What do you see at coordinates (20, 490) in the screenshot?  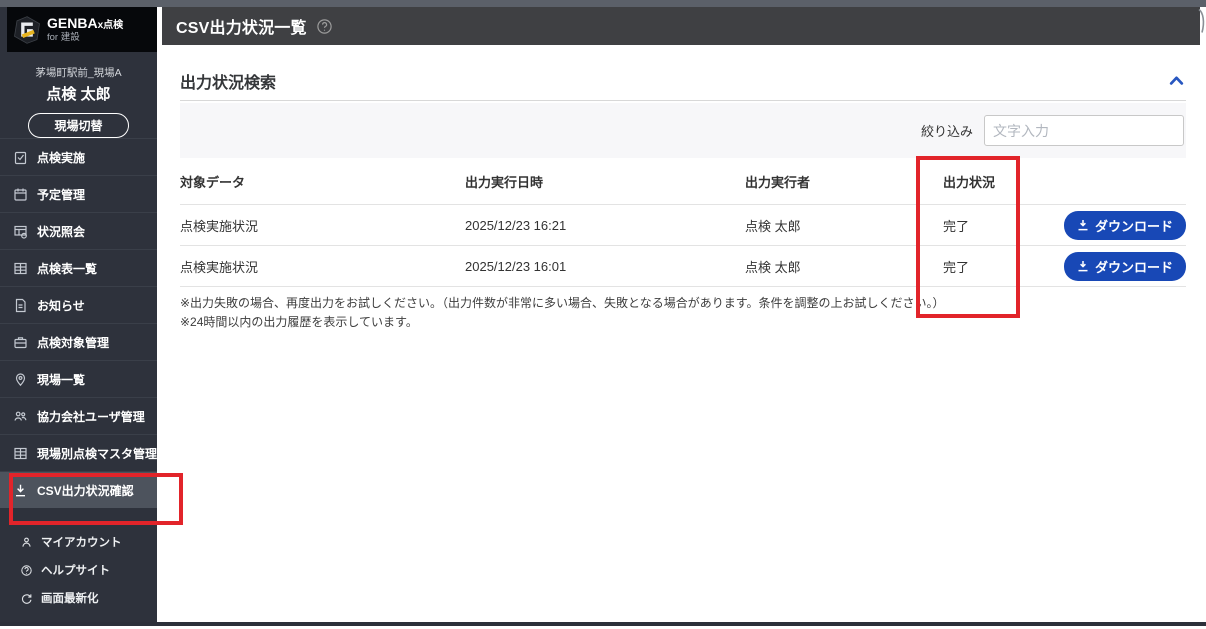 I see `download-icon` at bounding box center [20, 490].